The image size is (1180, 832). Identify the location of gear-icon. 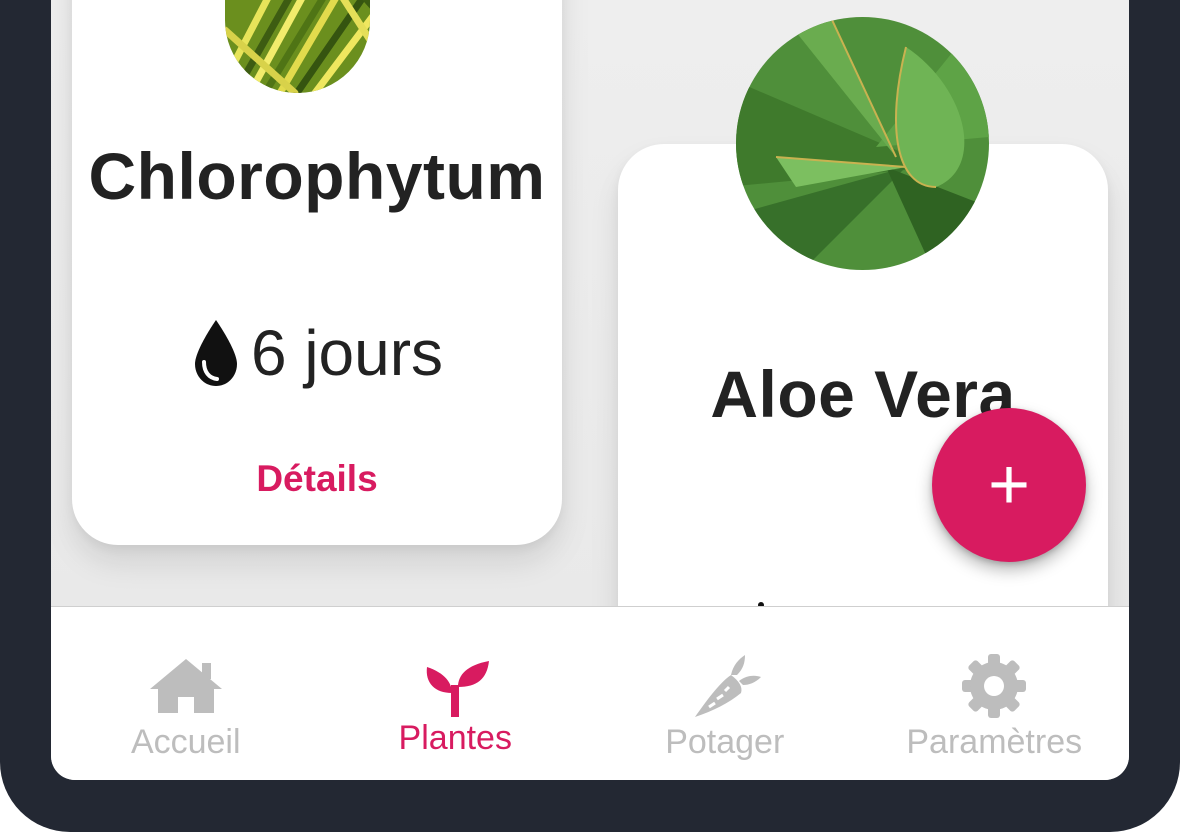
(994, 686).